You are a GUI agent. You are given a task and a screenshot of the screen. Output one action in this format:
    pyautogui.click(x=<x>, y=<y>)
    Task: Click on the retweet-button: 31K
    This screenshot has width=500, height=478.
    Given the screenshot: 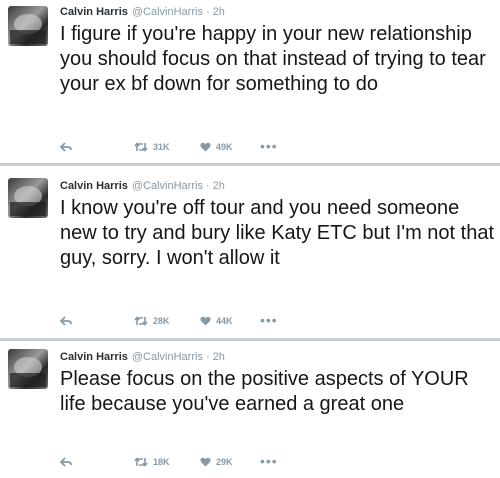 What is the action you would take?
    pyautogui.click(x=152, y=147)
    